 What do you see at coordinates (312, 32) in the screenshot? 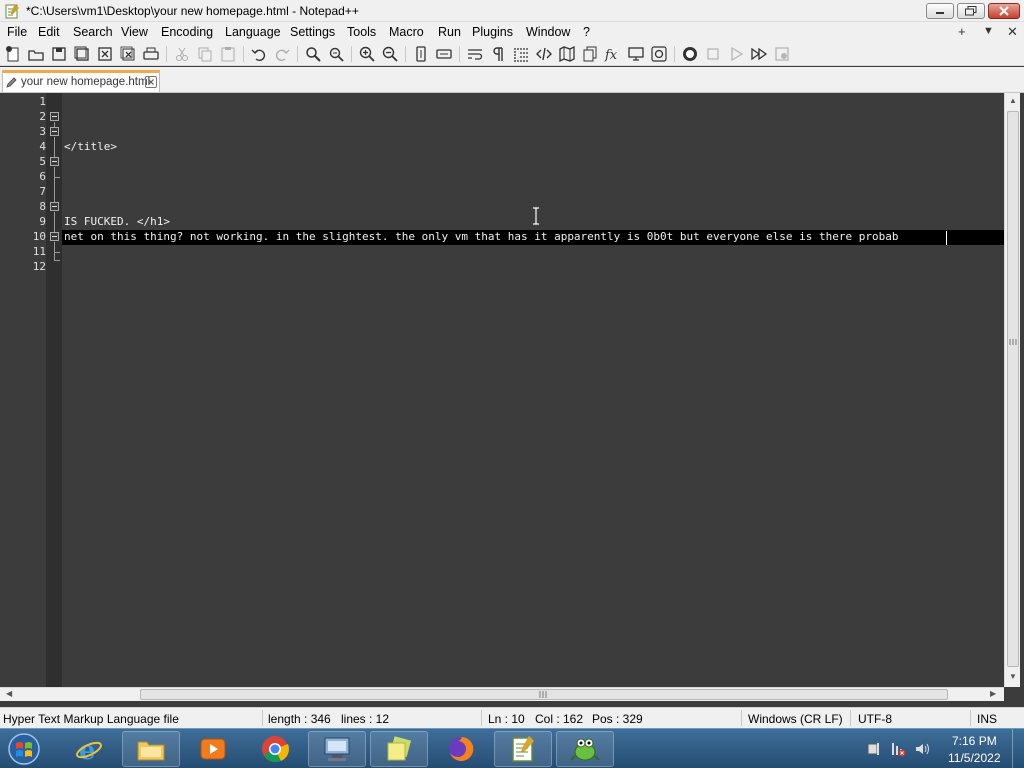
I see `menu-settings: Settings` at bounding box center [312, 32].